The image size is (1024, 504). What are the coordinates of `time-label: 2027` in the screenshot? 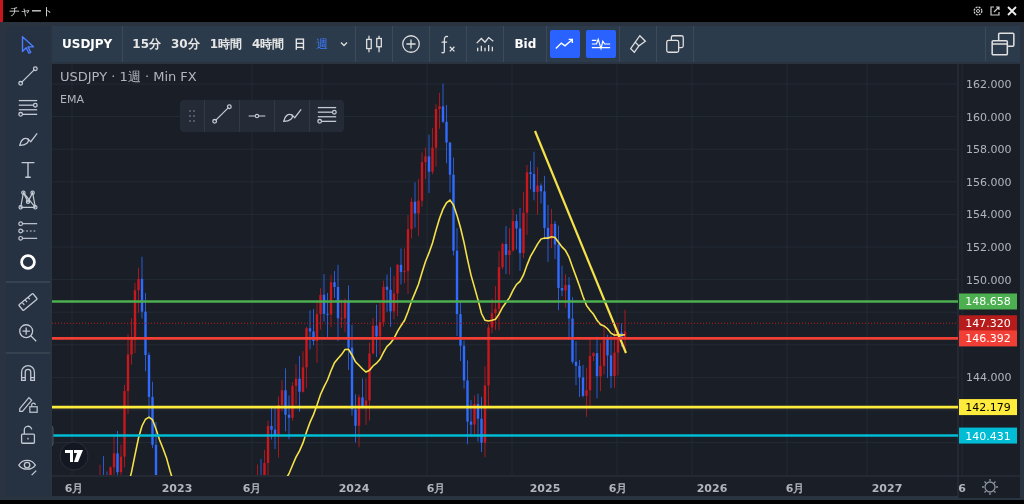 It's located at (887, 488).